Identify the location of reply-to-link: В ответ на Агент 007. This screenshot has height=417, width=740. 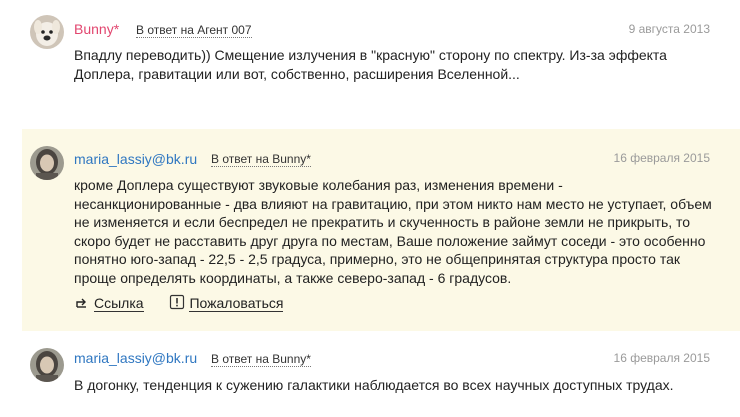
(194, 30).